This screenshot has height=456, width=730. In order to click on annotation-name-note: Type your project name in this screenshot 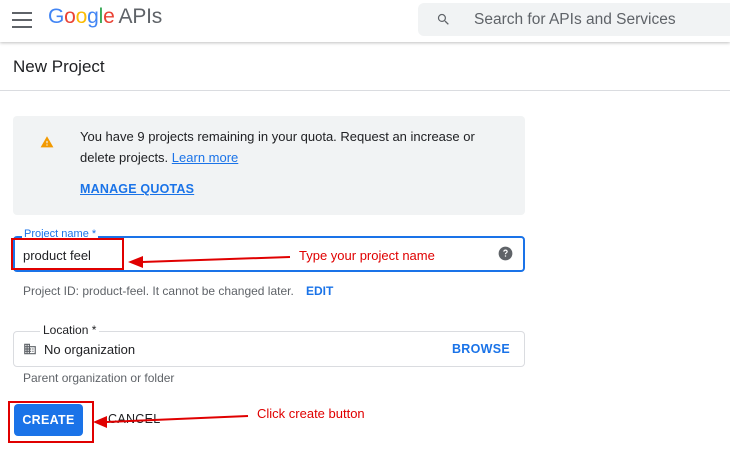, I will do `click(367, 255)`.